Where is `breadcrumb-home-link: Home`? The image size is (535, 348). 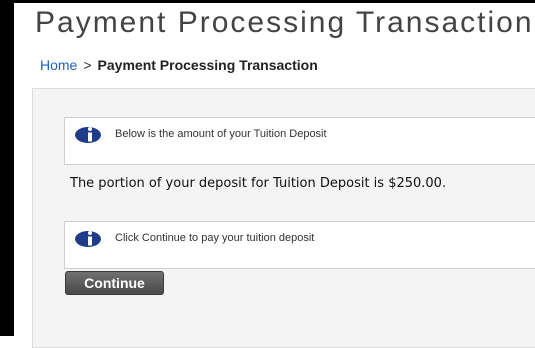 breadcrumb-home-link: Home is located at coordinates (58, 65).